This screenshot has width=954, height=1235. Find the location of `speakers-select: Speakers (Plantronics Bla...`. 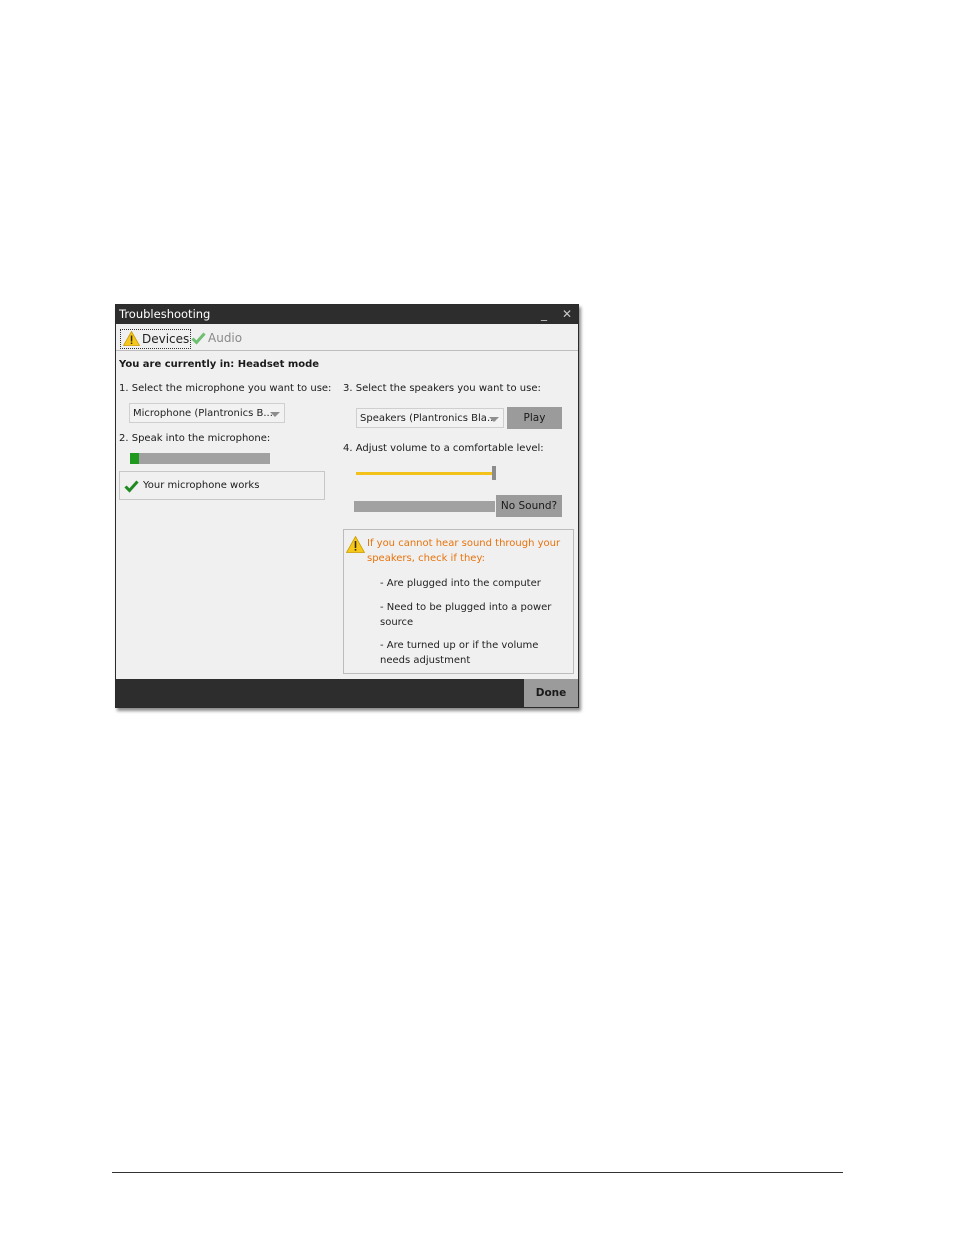

speakers-select: Speakers (Plantronics Bla... is located at coordinates (430, 418).